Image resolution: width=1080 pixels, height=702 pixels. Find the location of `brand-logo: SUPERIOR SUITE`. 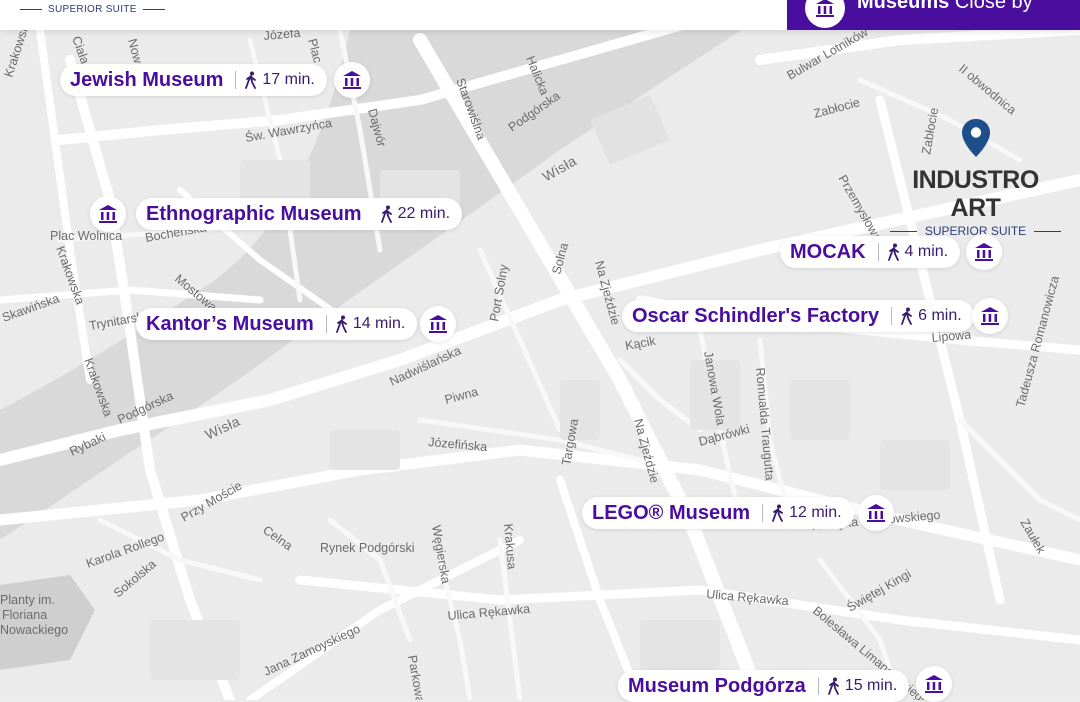

brand-logo: SUPERIOR SUITE is located at coordinates (92, 9).